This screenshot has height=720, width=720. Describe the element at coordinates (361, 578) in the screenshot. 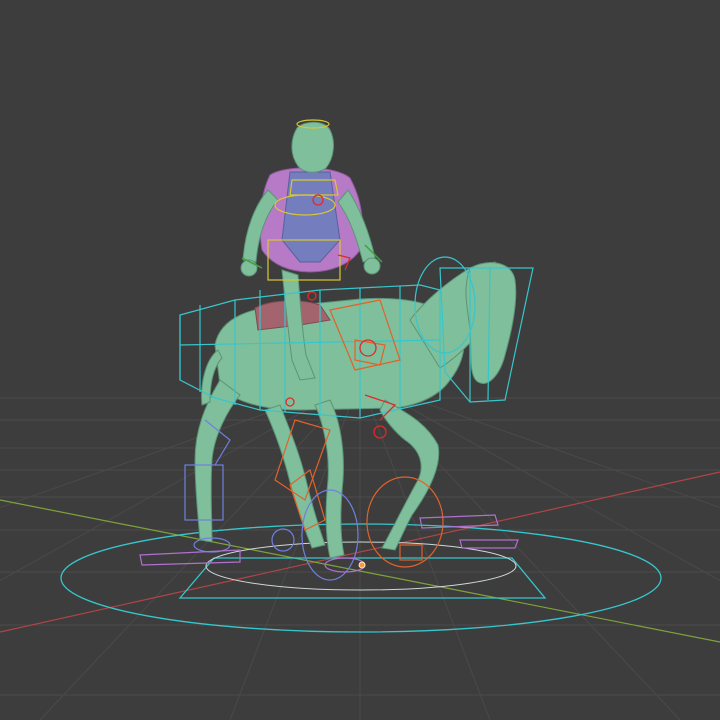

I see `root-control-ring` at that location.